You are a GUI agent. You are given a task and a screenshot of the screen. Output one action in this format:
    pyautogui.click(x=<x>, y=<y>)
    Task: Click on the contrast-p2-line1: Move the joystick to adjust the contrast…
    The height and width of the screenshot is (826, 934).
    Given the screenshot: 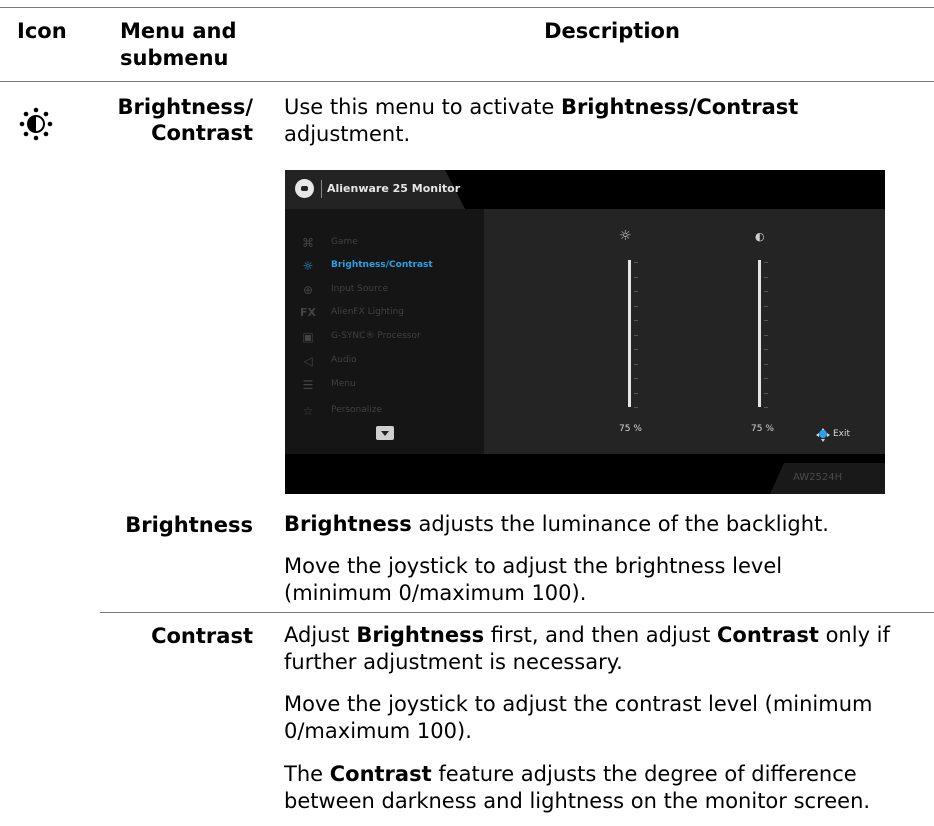 What is the action you would take?
    pyautogui.click(x=578, y=704)
    